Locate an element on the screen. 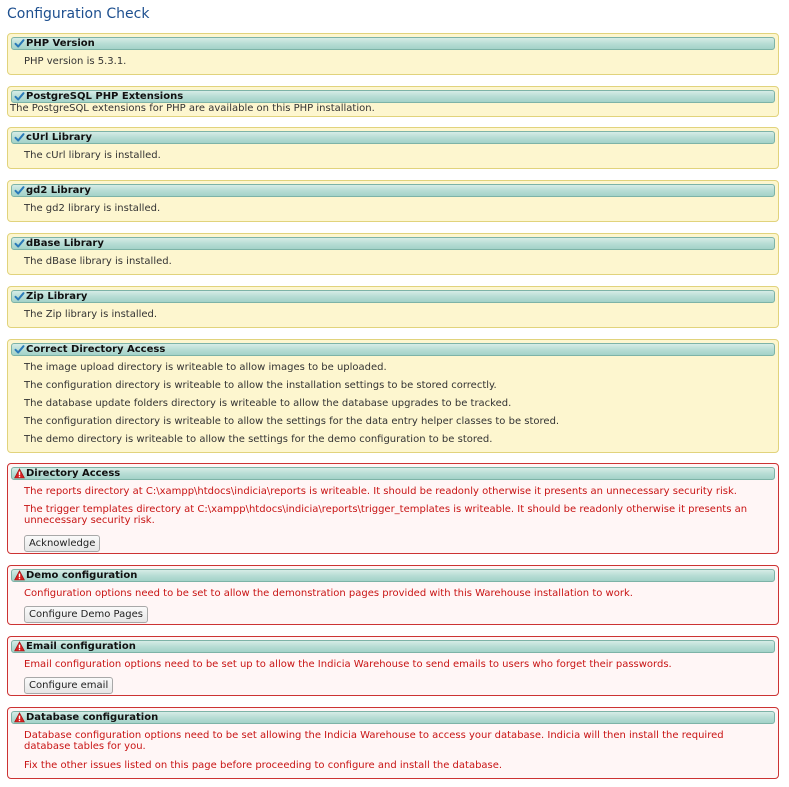 This screenshot has width=789, height=787. panel-title: Zip Library is located at coordinates (57, 296).